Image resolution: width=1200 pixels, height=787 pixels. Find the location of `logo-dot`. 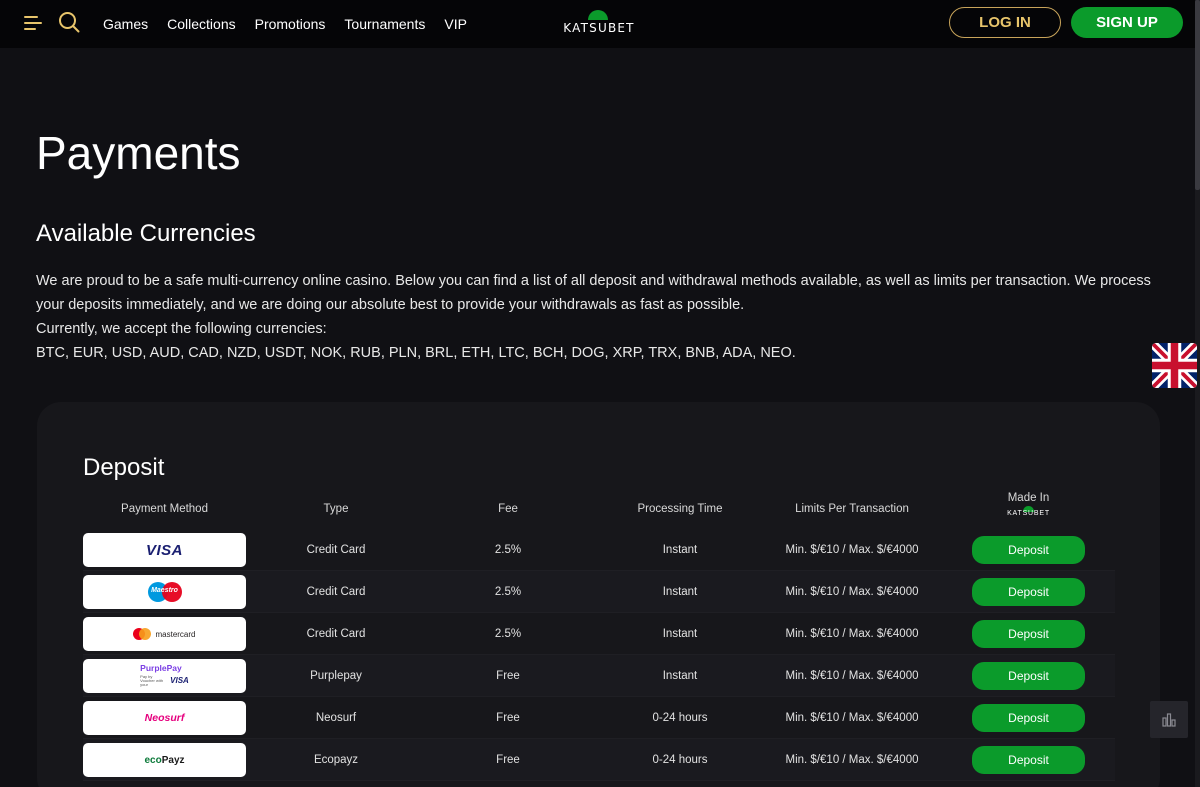

logo-dot is located at coordinates (598, 15).